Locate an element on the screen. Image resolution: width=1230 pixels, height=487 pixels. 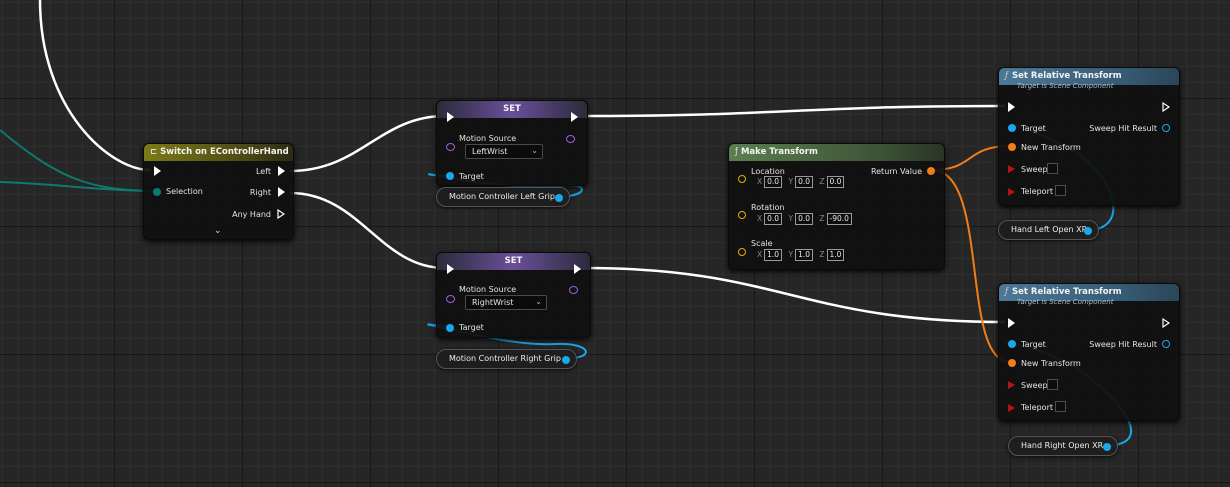
set-rel-bottom-teleport-pin is located at coordinates (1011, 408).